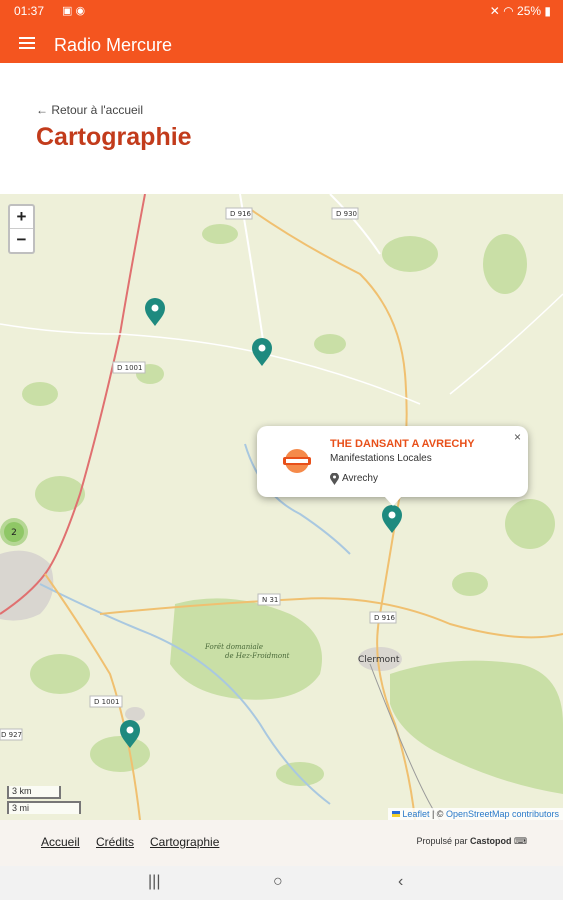 This screenshot has height=900, width=563. What do you see at coordinates (346, 214) in the screenshot?
I see `road-label-1: D 930` at bounding box center [346, 214].